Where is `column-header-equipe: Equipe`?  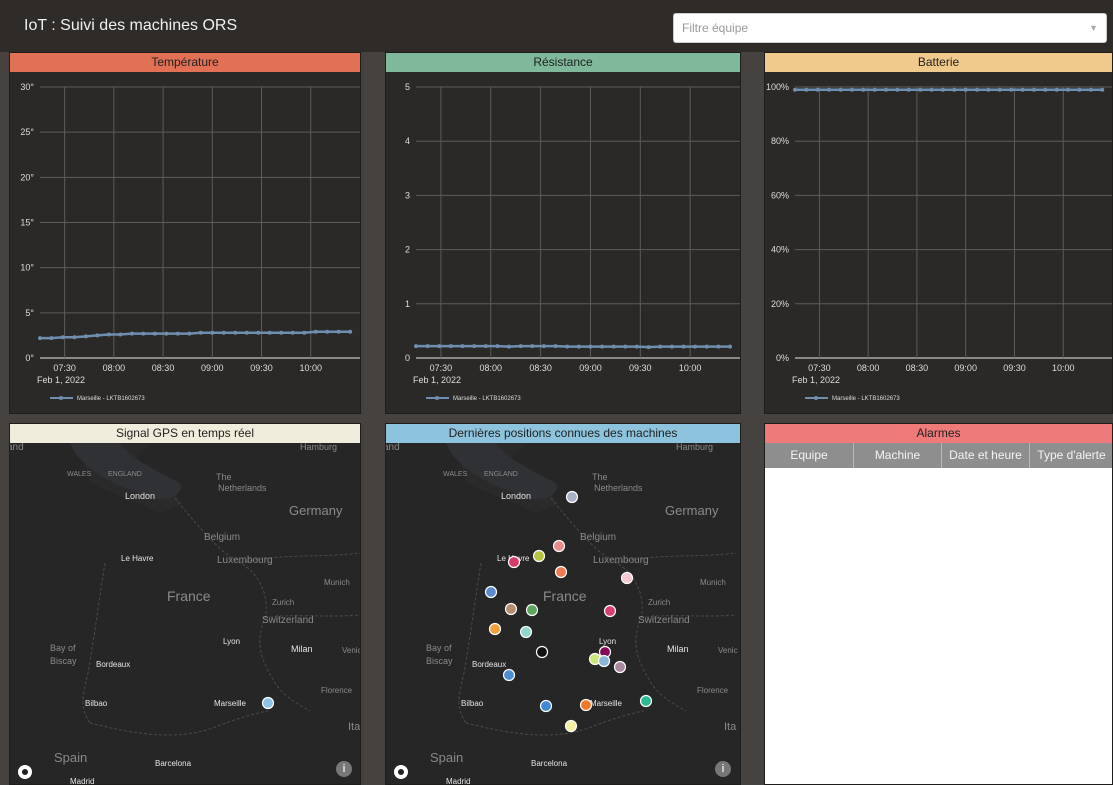 column-header-equipe: Equipe is located at coordinates (809, 455).